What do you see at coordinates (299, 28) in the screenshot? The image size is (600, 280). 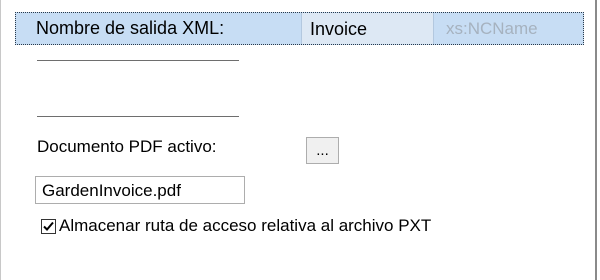 I see `xml-output-name-row: Nombre de salida XML: Invoice xs:NCName` at bounding box center [299, 28].